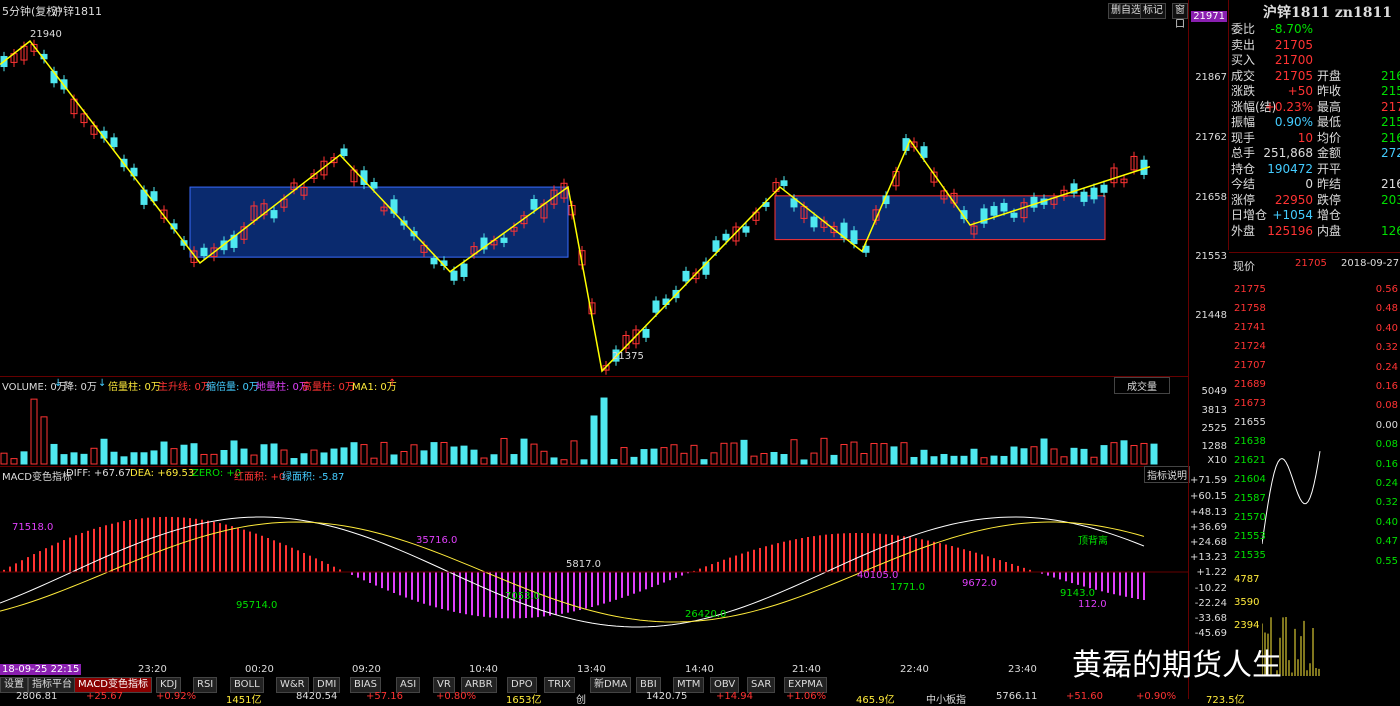  I want to click on intraday-price-tick: 21775, so click(1250, 289).